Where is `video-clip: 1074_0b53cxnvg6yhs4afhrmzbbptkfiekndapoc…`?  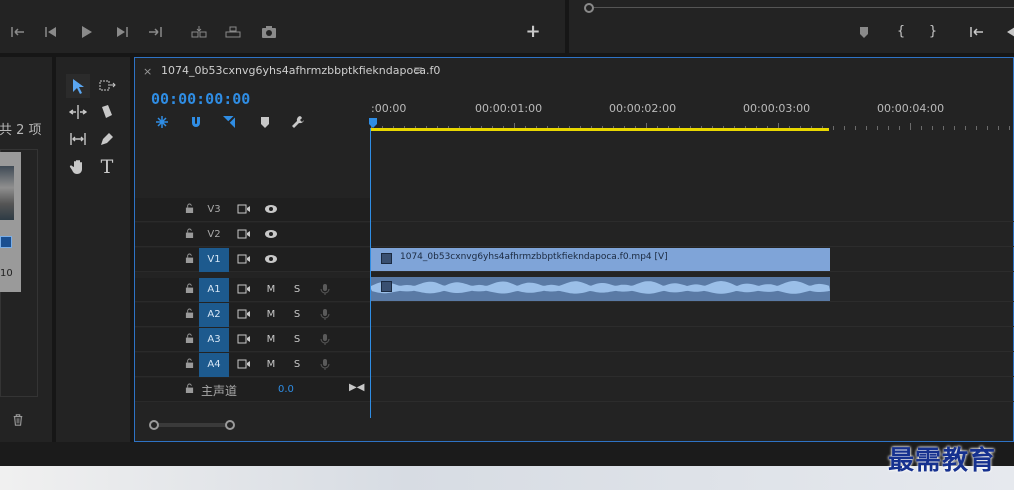 video-clip: 1074_0b53cxnvg6yhs4afhrmzbbptkfiekndapoc… is located at coordinates (600, 259).